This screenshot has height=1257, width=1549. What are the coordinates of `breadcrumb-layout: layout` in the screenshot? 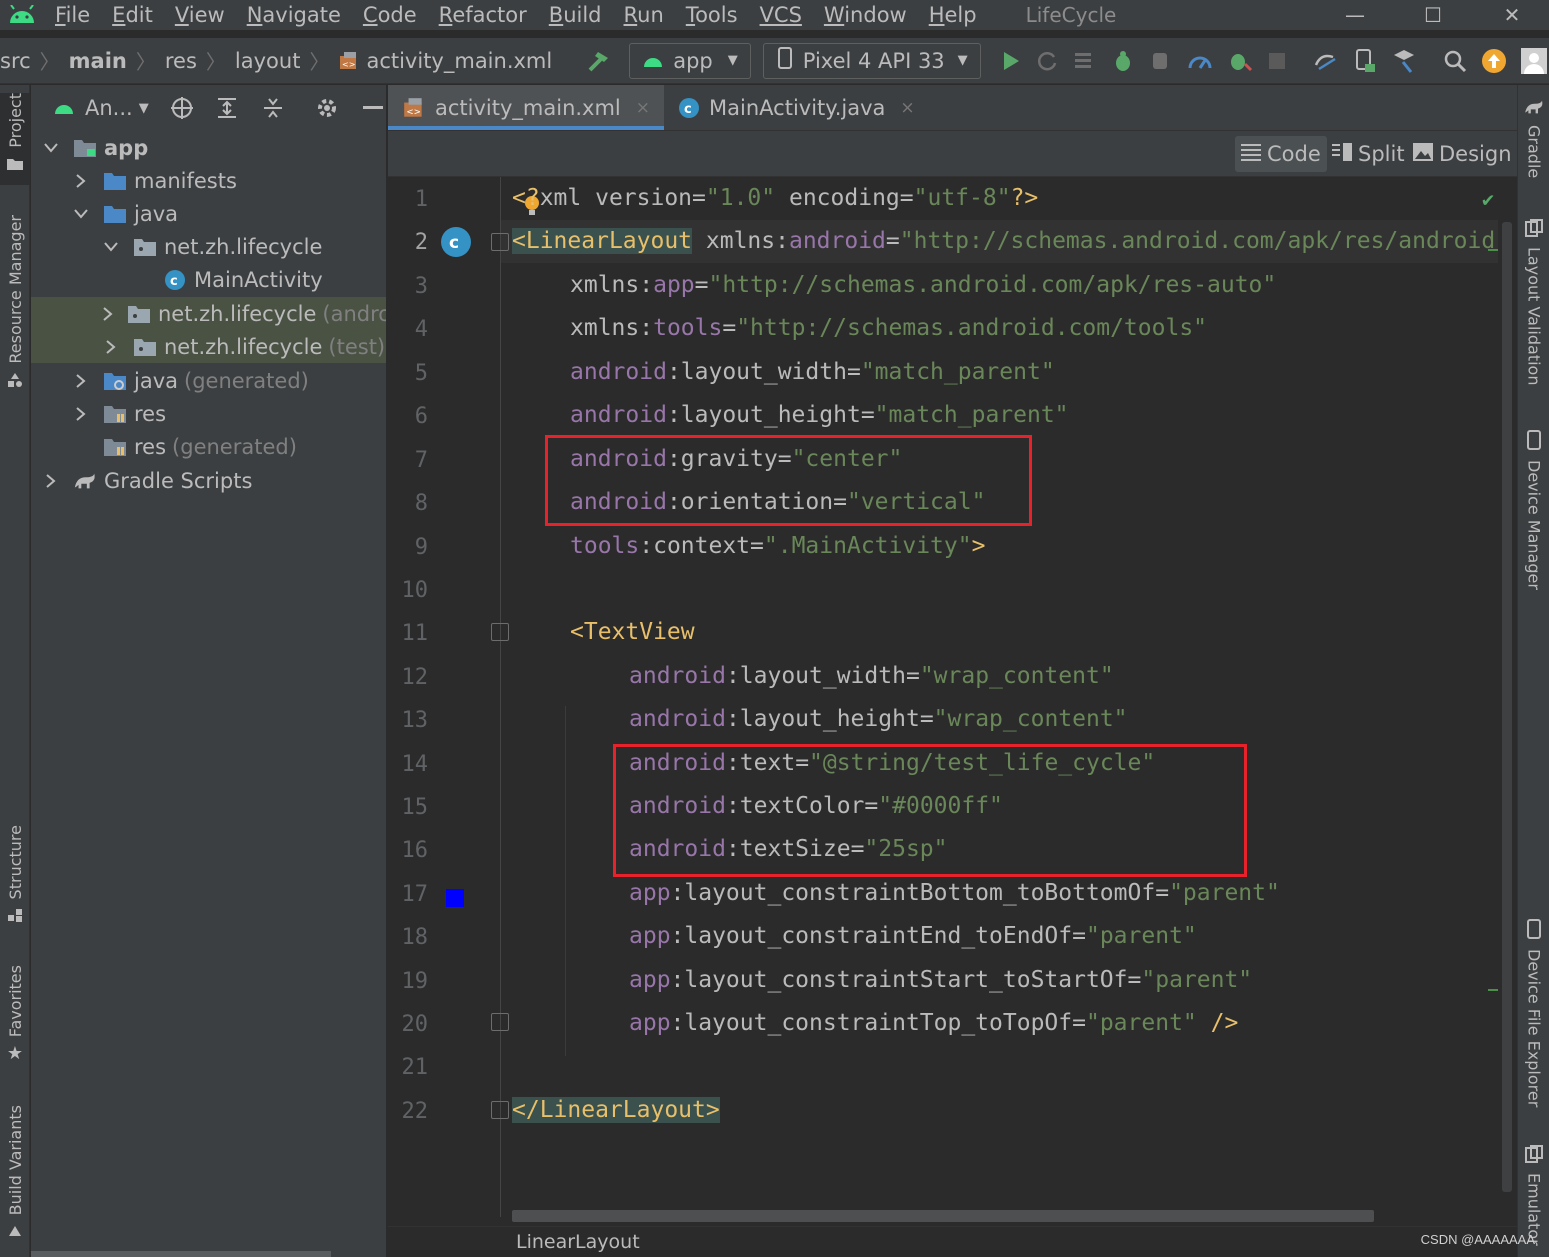 It's located at (268, 61).